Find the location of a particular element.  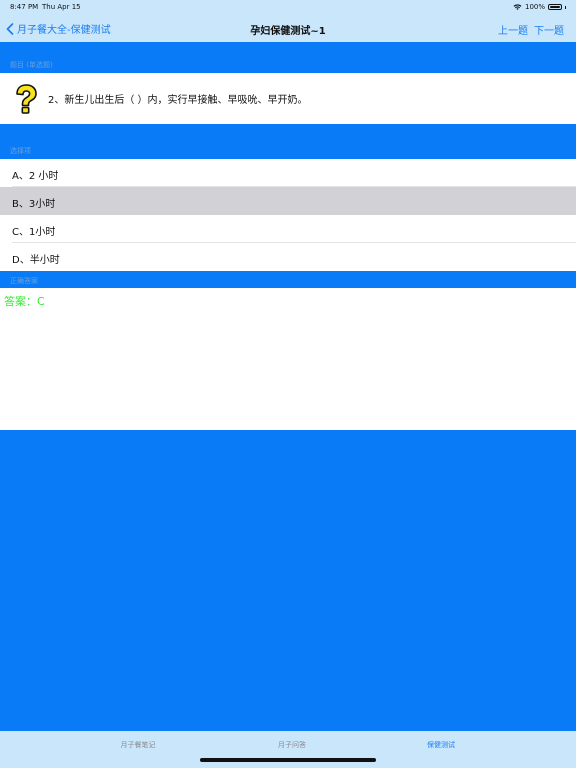

tab-bar: 月子餐笔记 月子问答 保健测试 is located at coordinates (288, 749).